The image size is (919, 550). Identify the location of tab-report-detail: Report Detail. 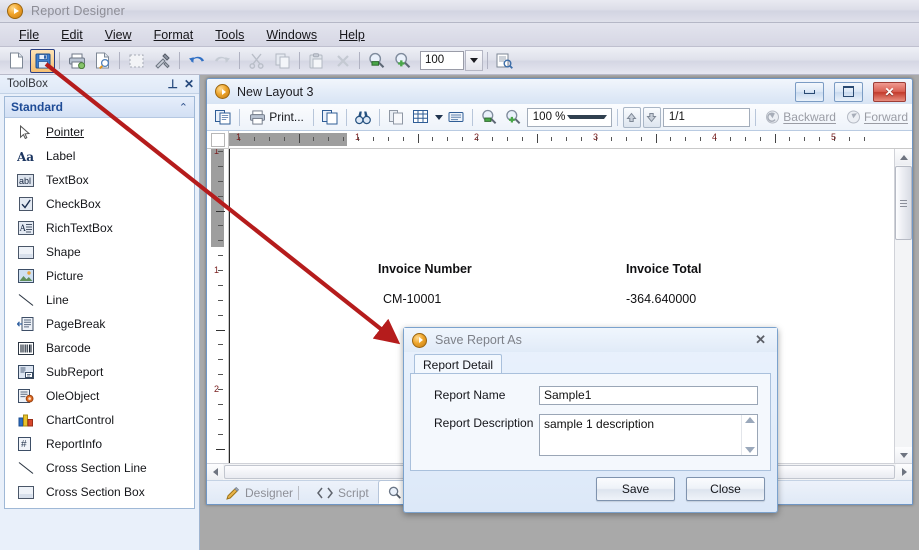
(458, 364).